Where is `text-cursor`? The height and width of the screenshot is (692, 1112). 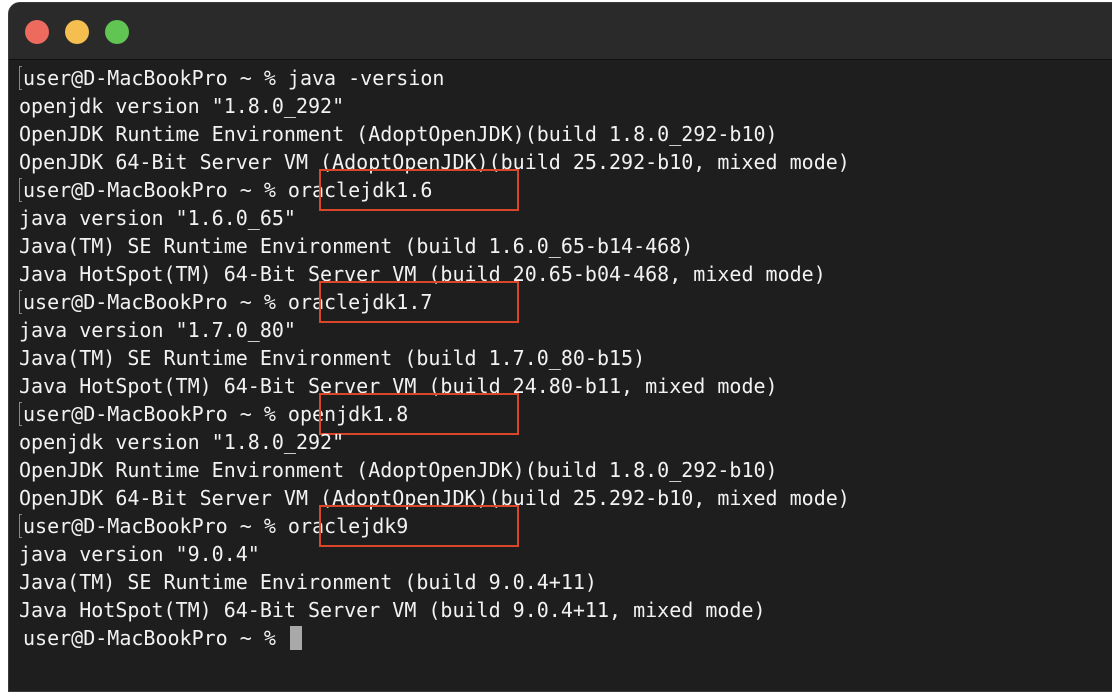 text-cursor is located at coordinates (295, 638).